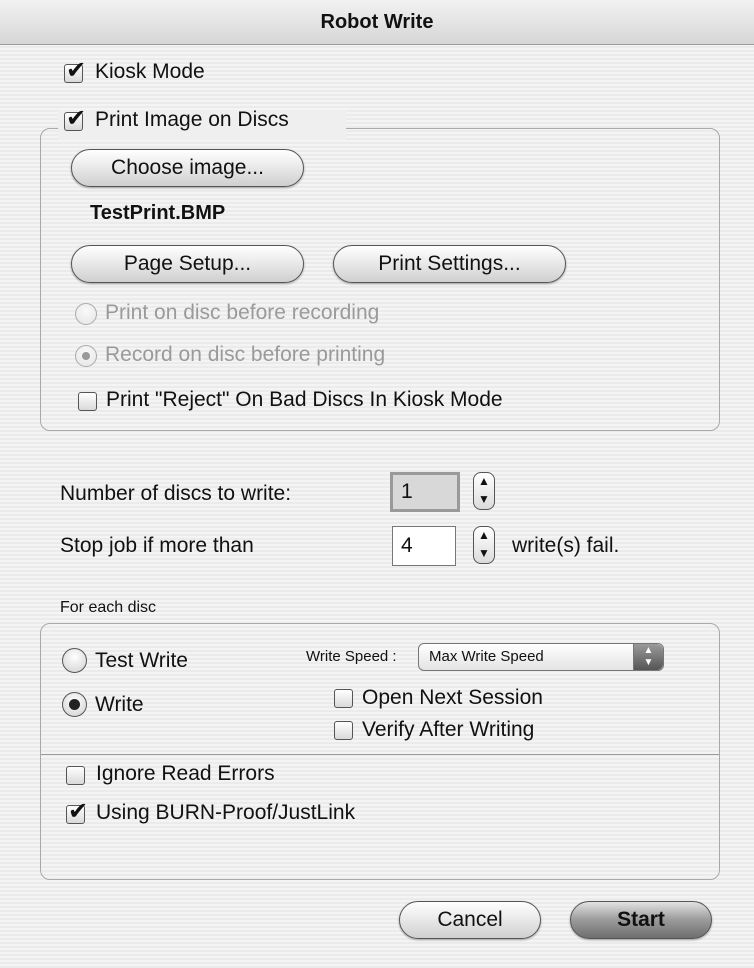 This screenshot has width=754, height=968. I want to click on write-speed-value: Max Write Speed, so click(486, 656).